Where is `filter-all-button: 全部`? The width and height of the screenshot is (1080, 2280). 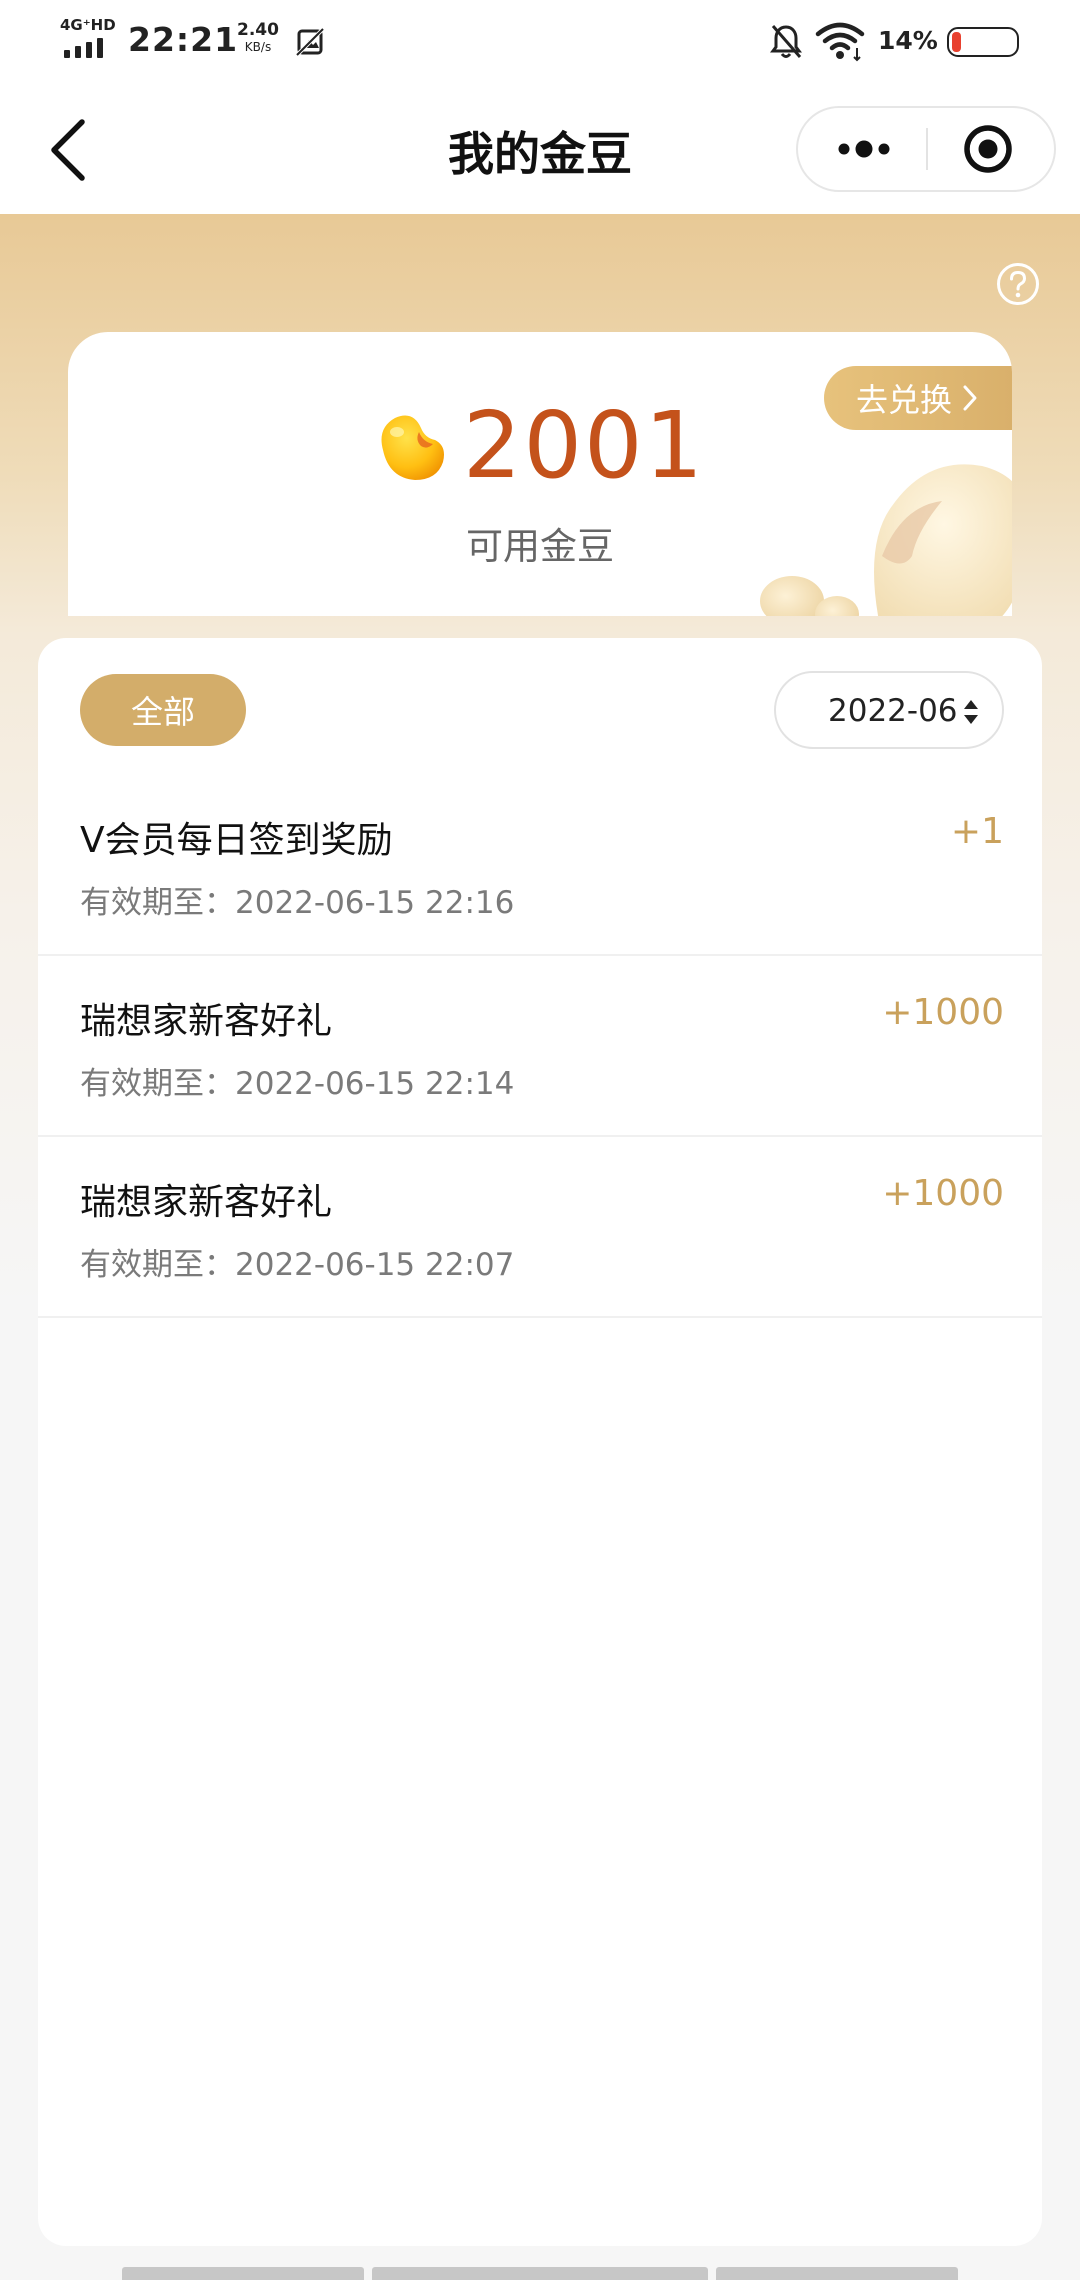
filter-all-button: 全部 is located at coordinates (163, 710).